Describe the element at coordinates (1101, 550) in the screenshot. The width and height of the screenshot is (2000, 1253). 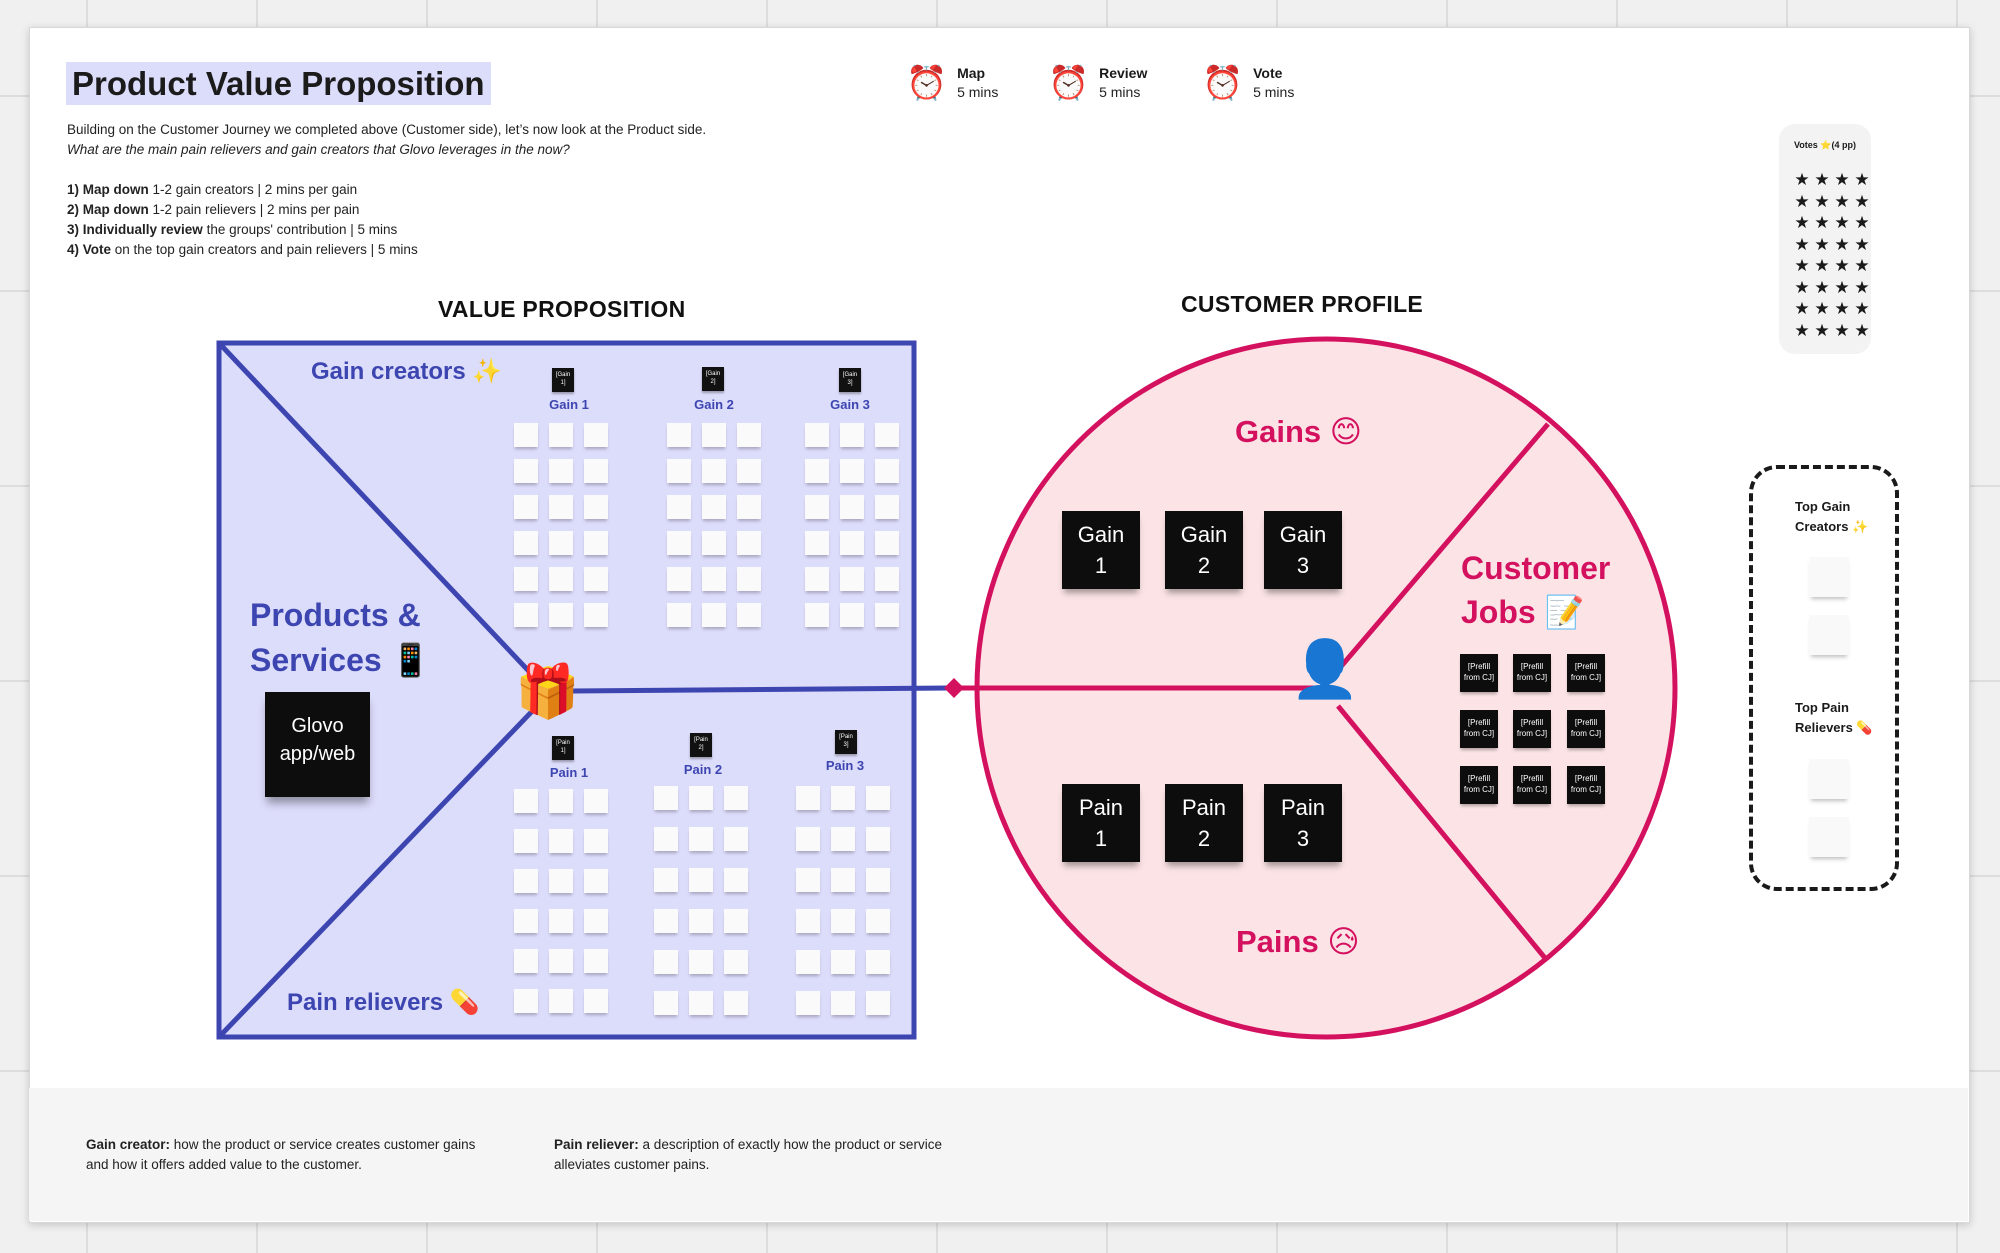
I see `gain-sticky-note: Gain 1` at that location.